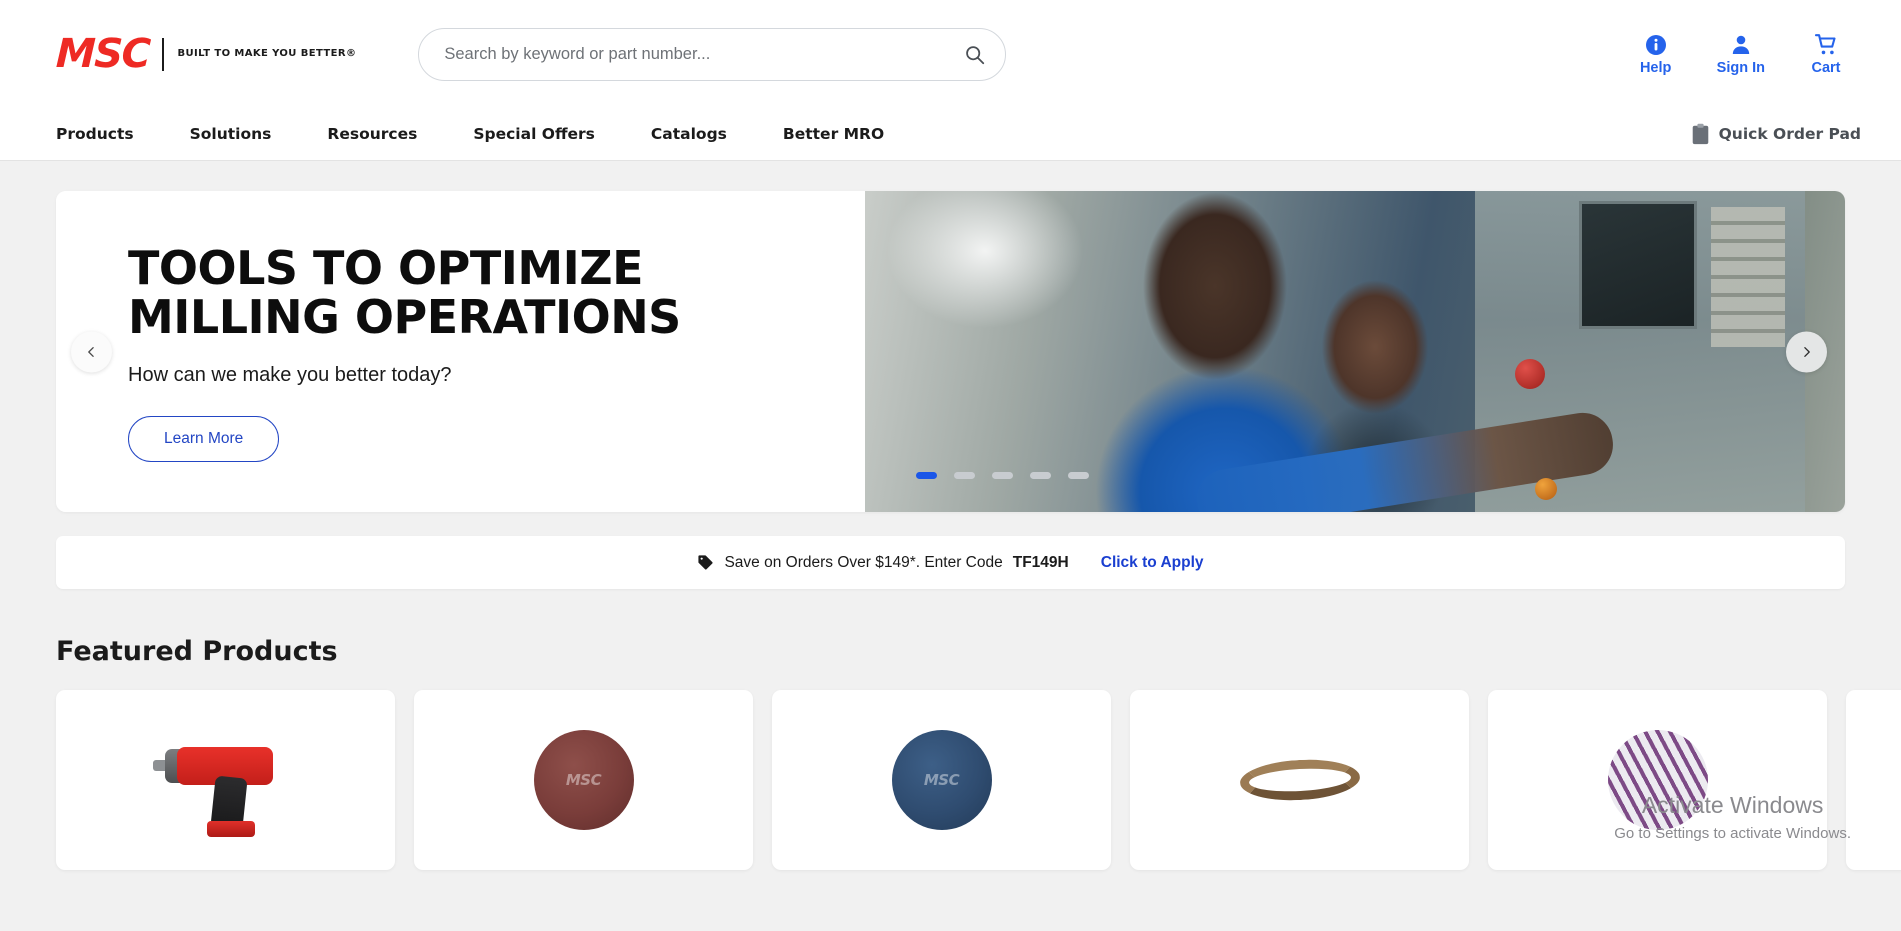 The width and height of the screenshot is (1901, 931). I want to click on product-card-next-partial, so click(1873, 780).